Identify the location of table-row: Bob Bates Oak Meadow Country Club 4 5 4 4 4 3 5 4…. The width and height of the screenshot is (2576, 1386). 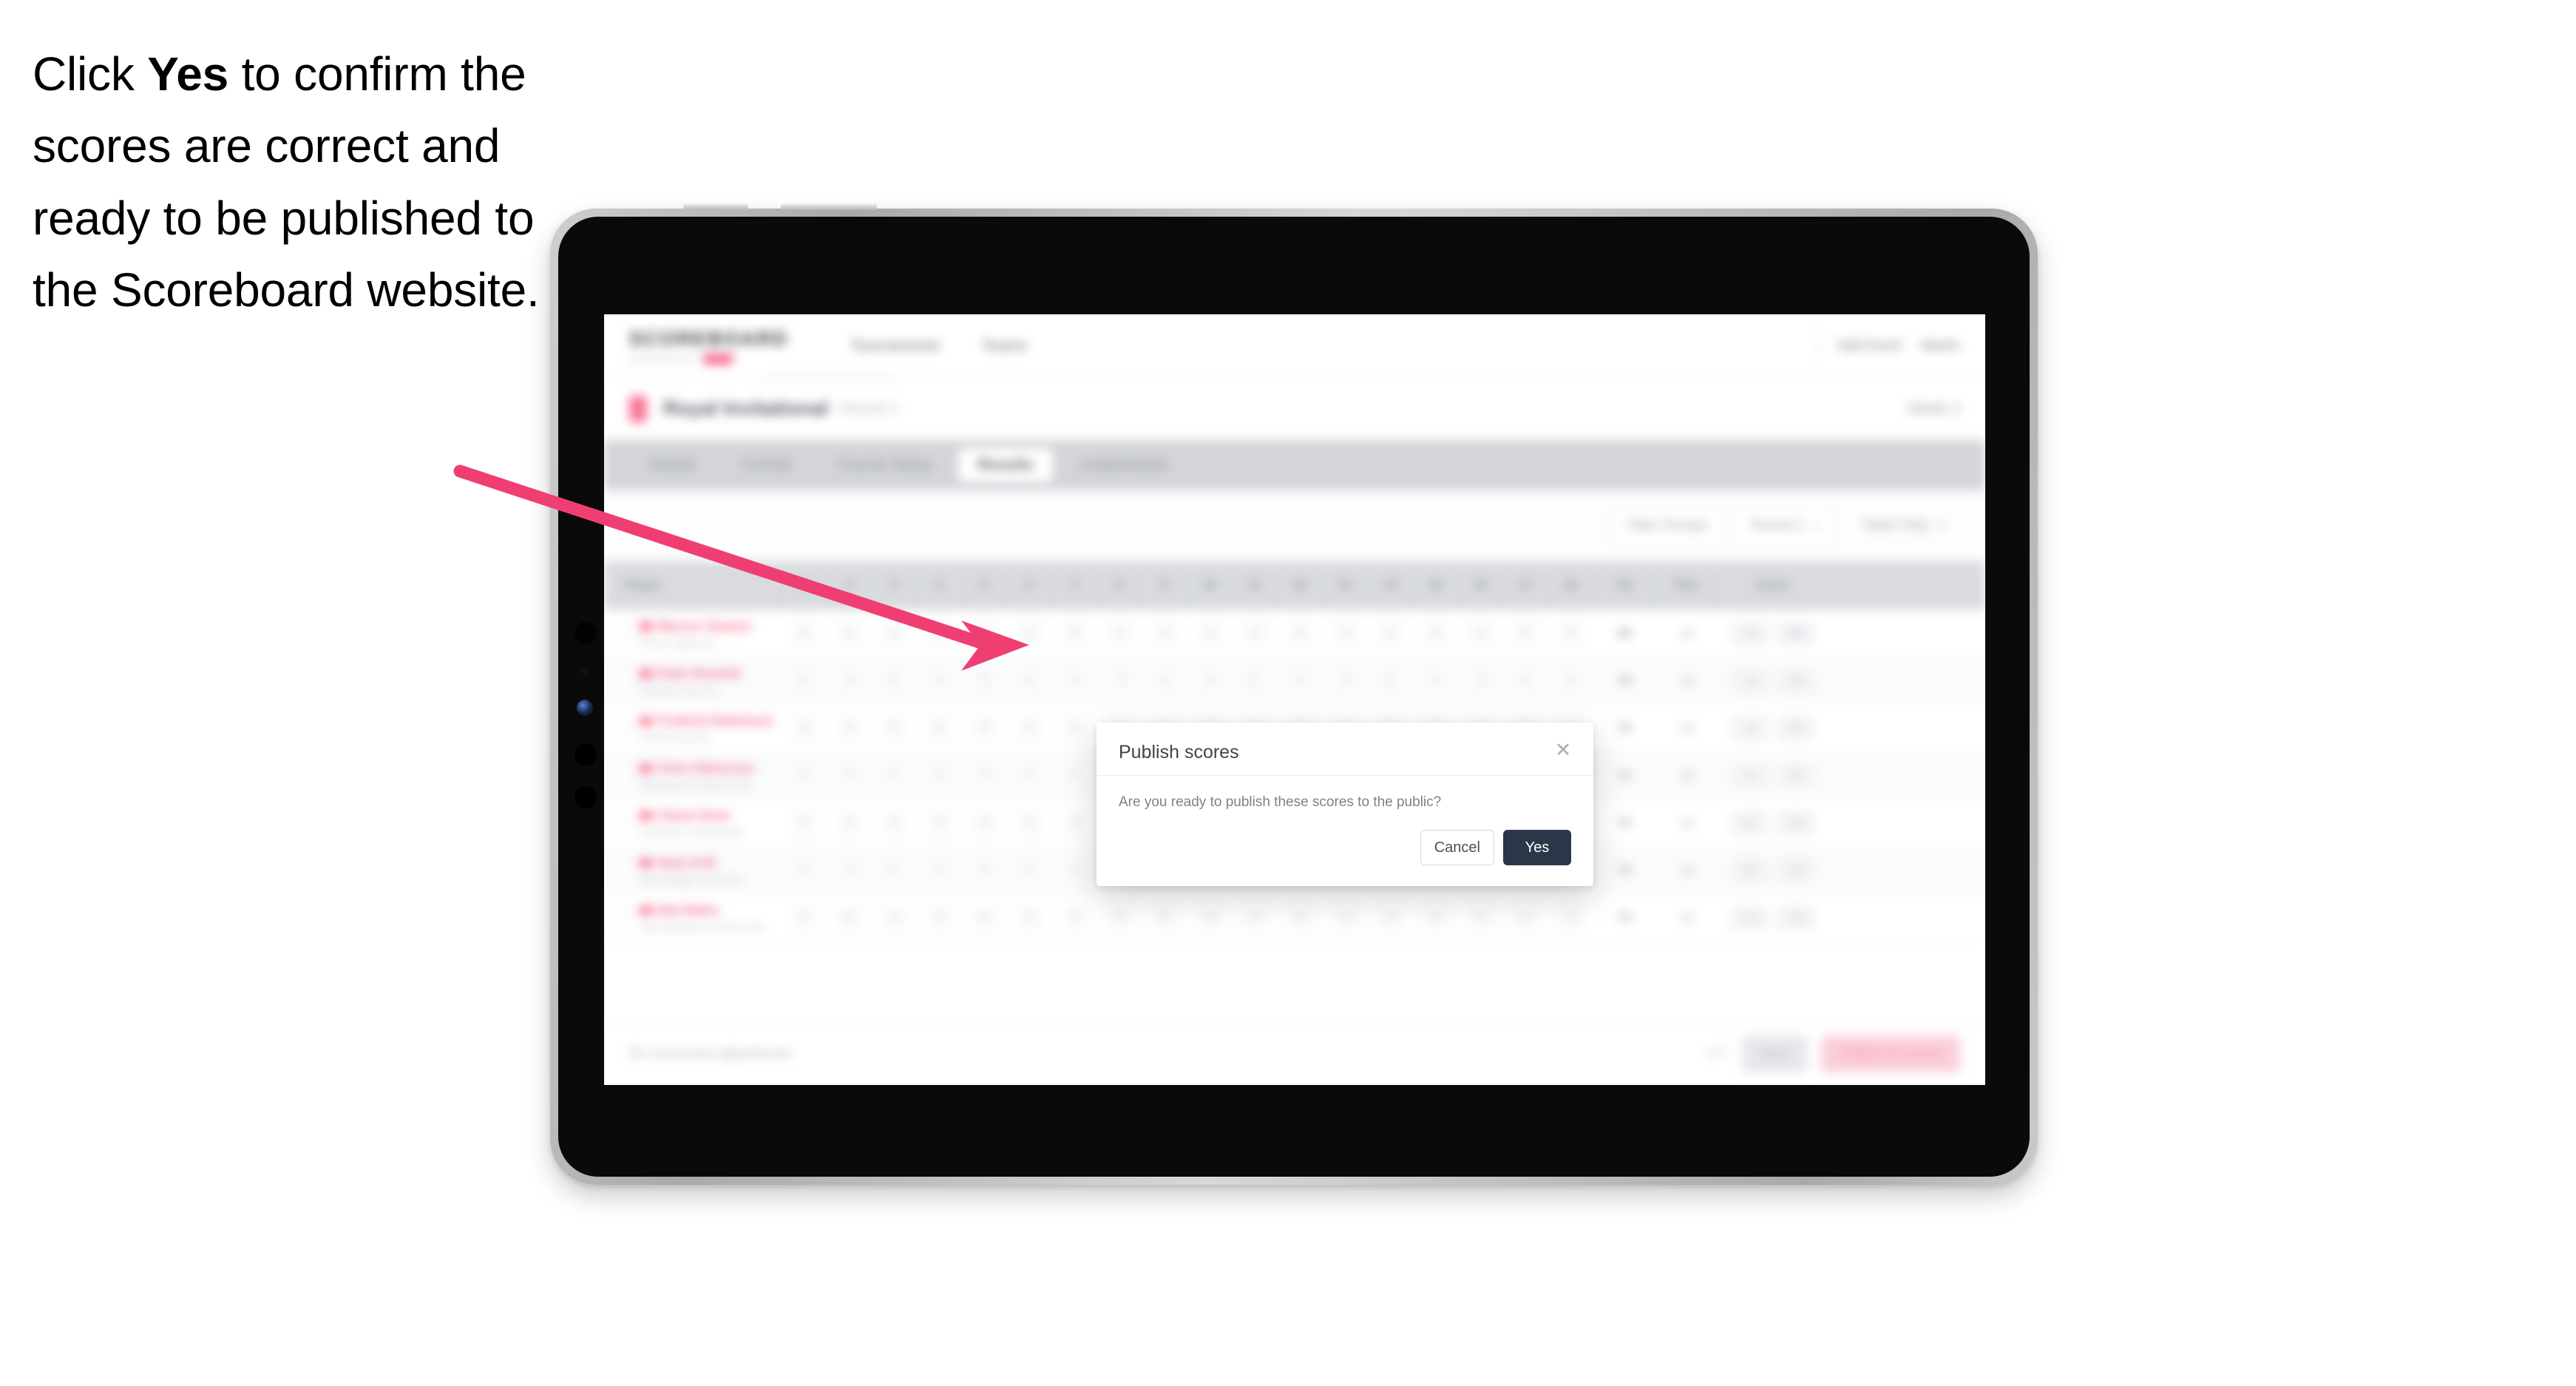
(1294, 918).